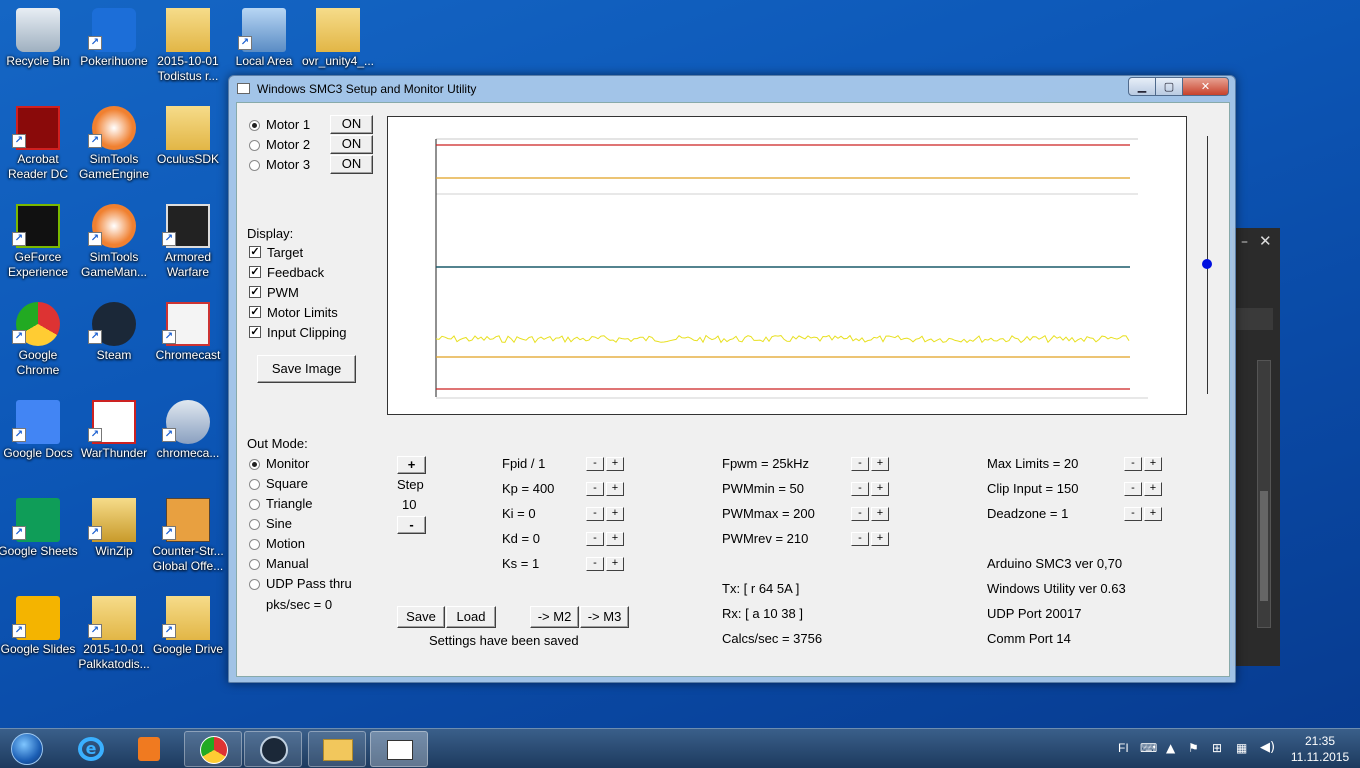  I want to click on network-icon: ▦, so click(1241, 748).